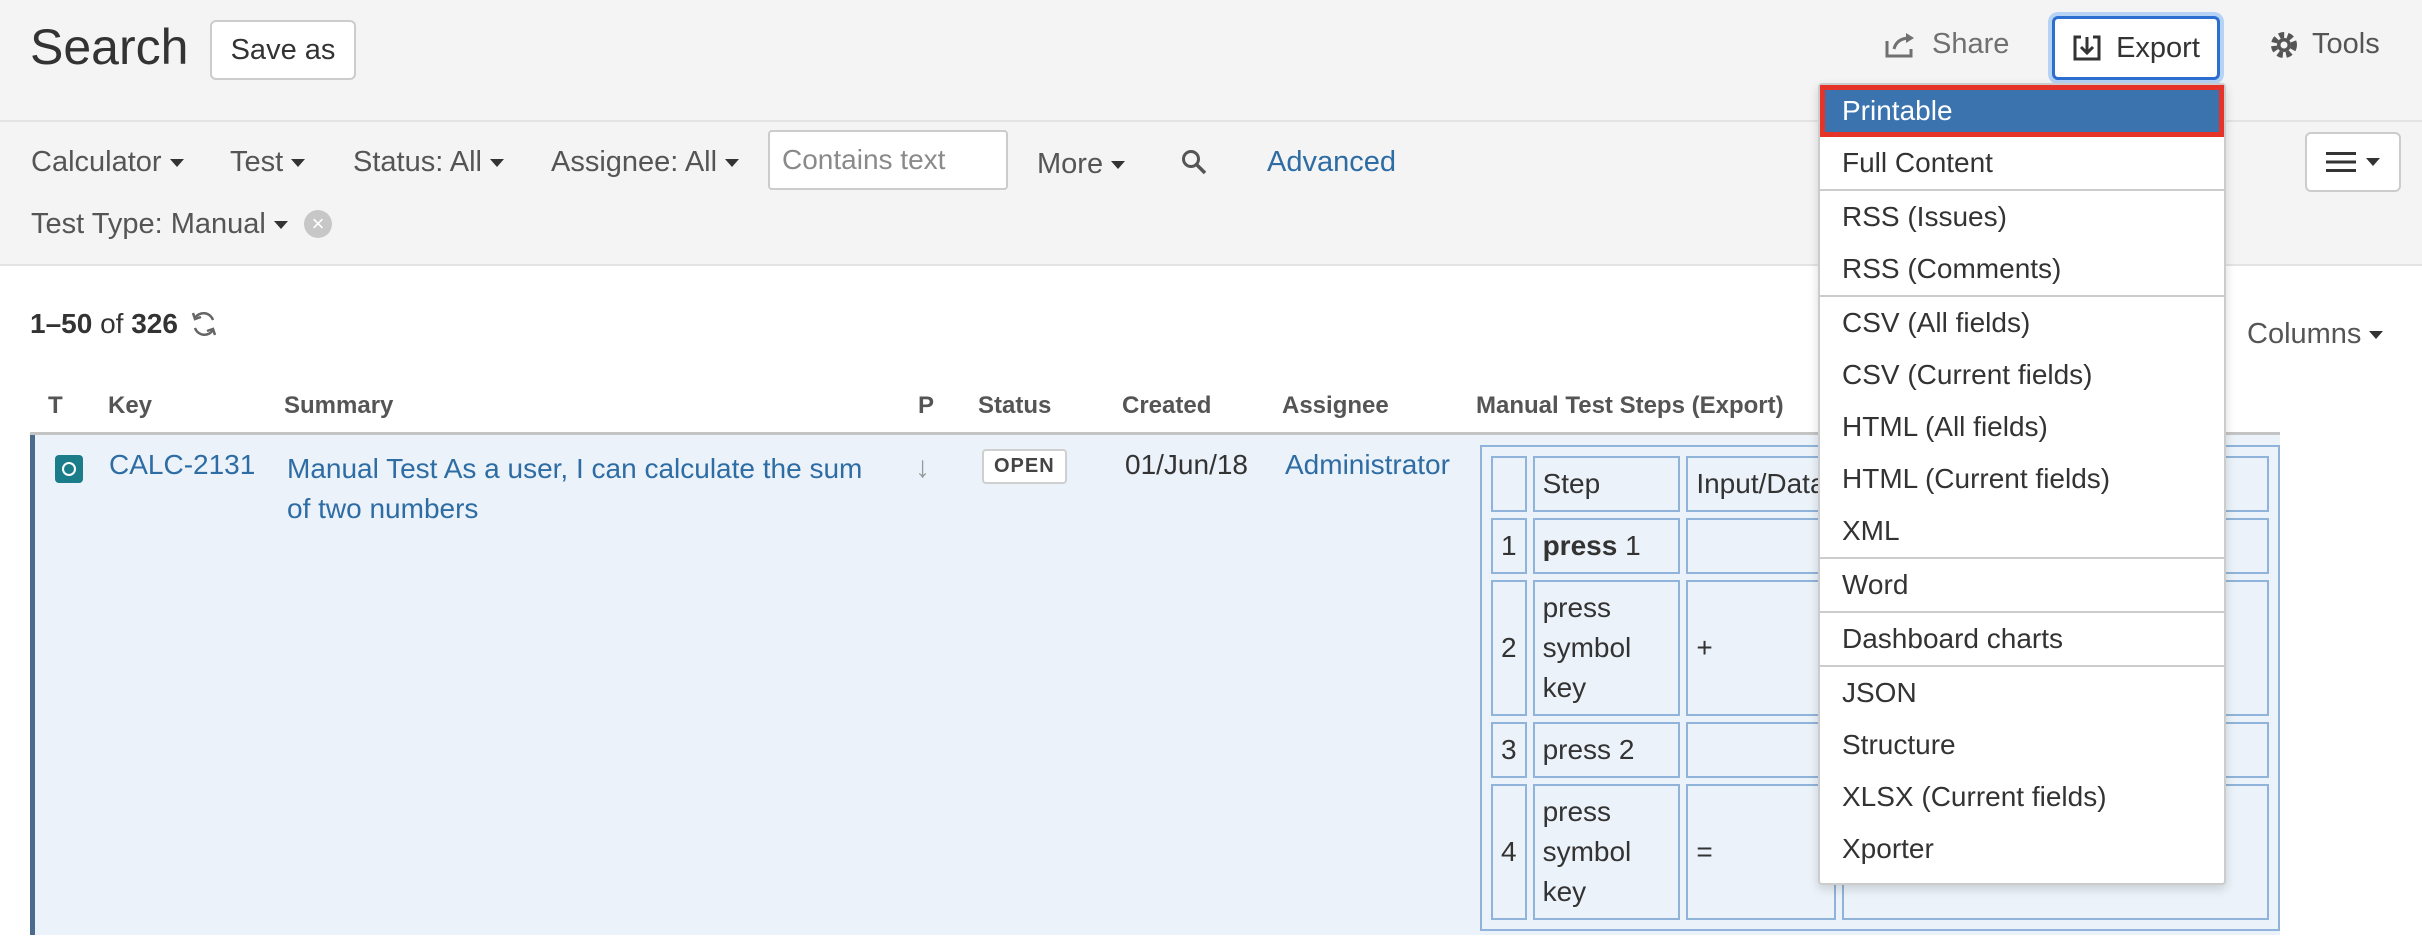 This screenshot has height=946, width=2422. What do you see at coordinates (2158, 47) in the screenshot?
I see `export-label: Export` at bounding box center [2158, 47].